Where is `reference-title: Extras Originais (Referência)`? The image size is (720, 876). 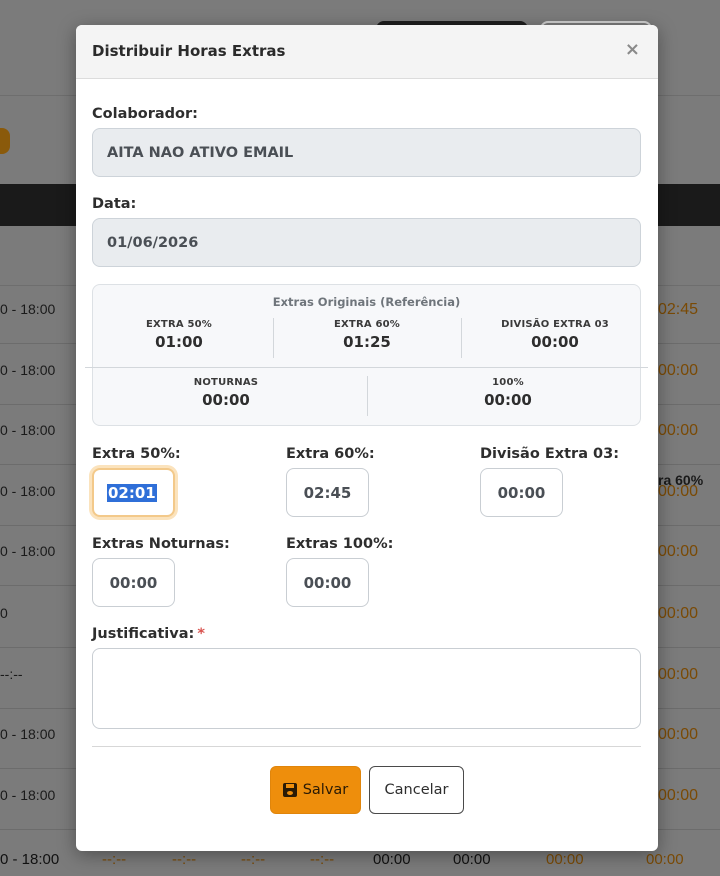
reference-title: Extras Originais (Referência) is located at coordinates (366, 302).